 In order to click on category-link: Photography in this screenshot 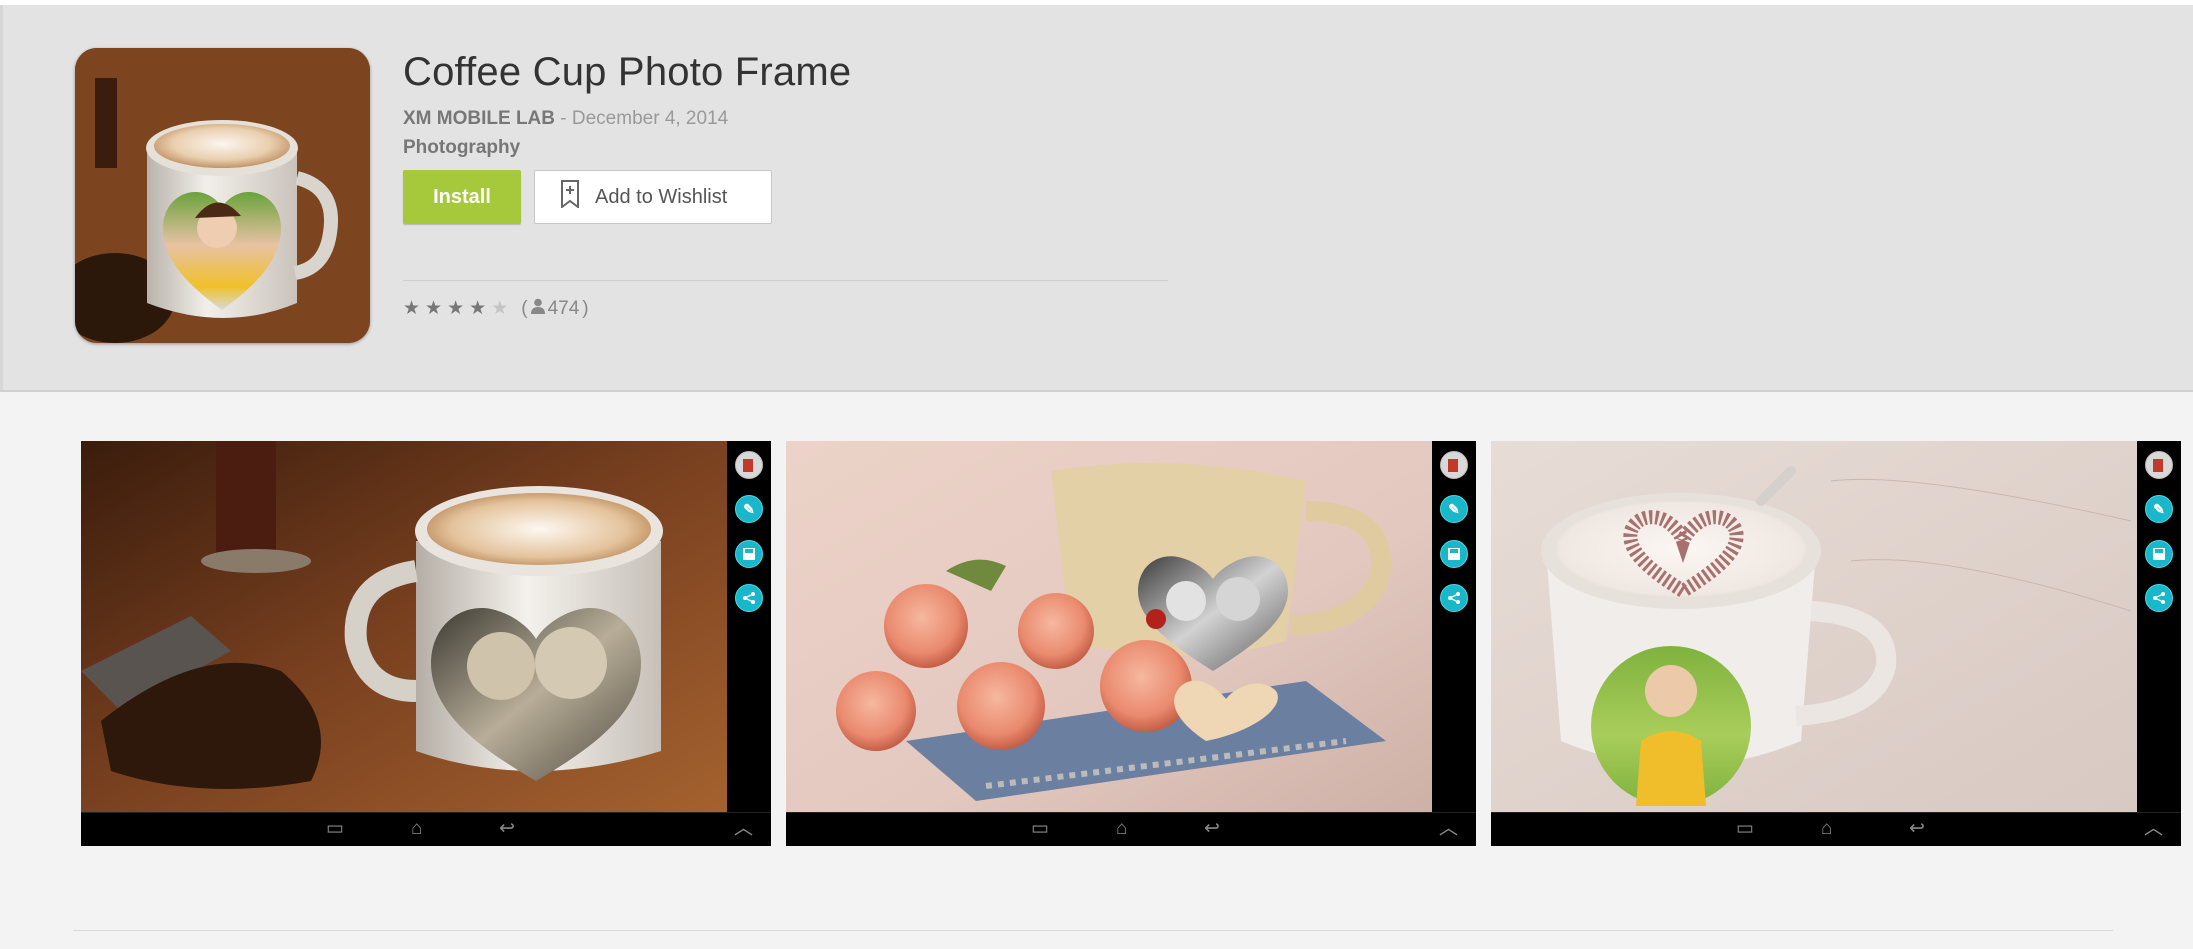, I will do `click(803, 148)`.